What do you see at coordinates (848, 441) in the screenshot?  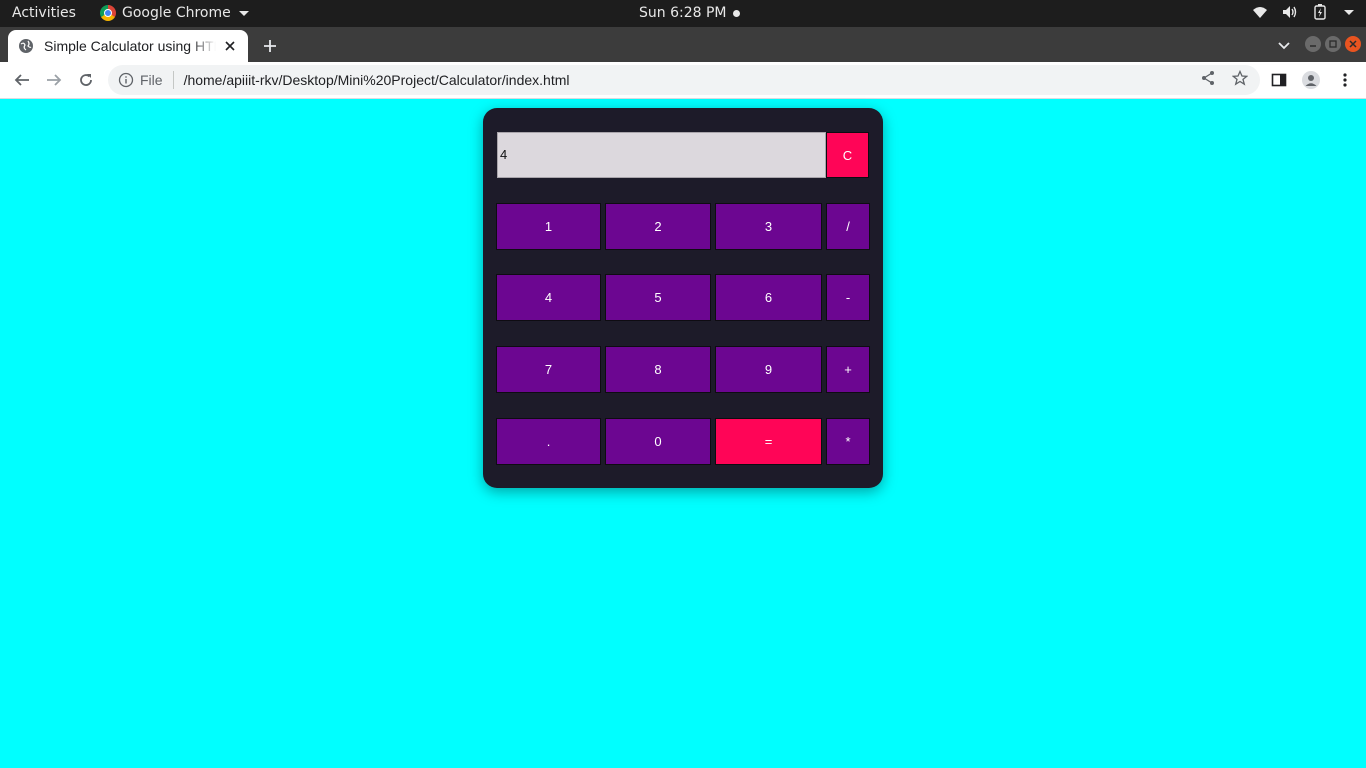 I see `multiply-button: *` at bounding box center [848, 441].